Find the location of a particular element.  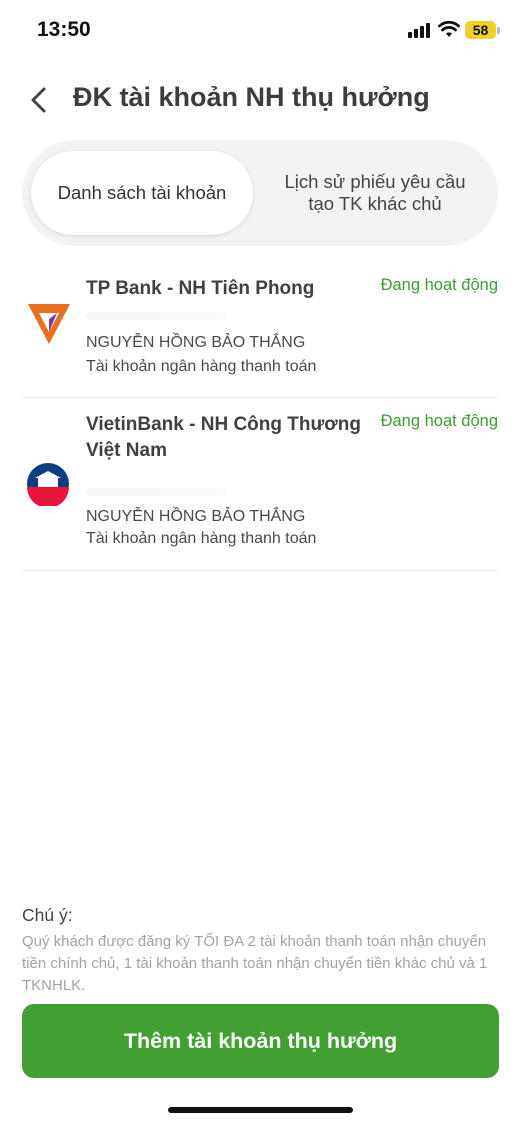

vietinbank-logo is located at coordinates (48, 484).